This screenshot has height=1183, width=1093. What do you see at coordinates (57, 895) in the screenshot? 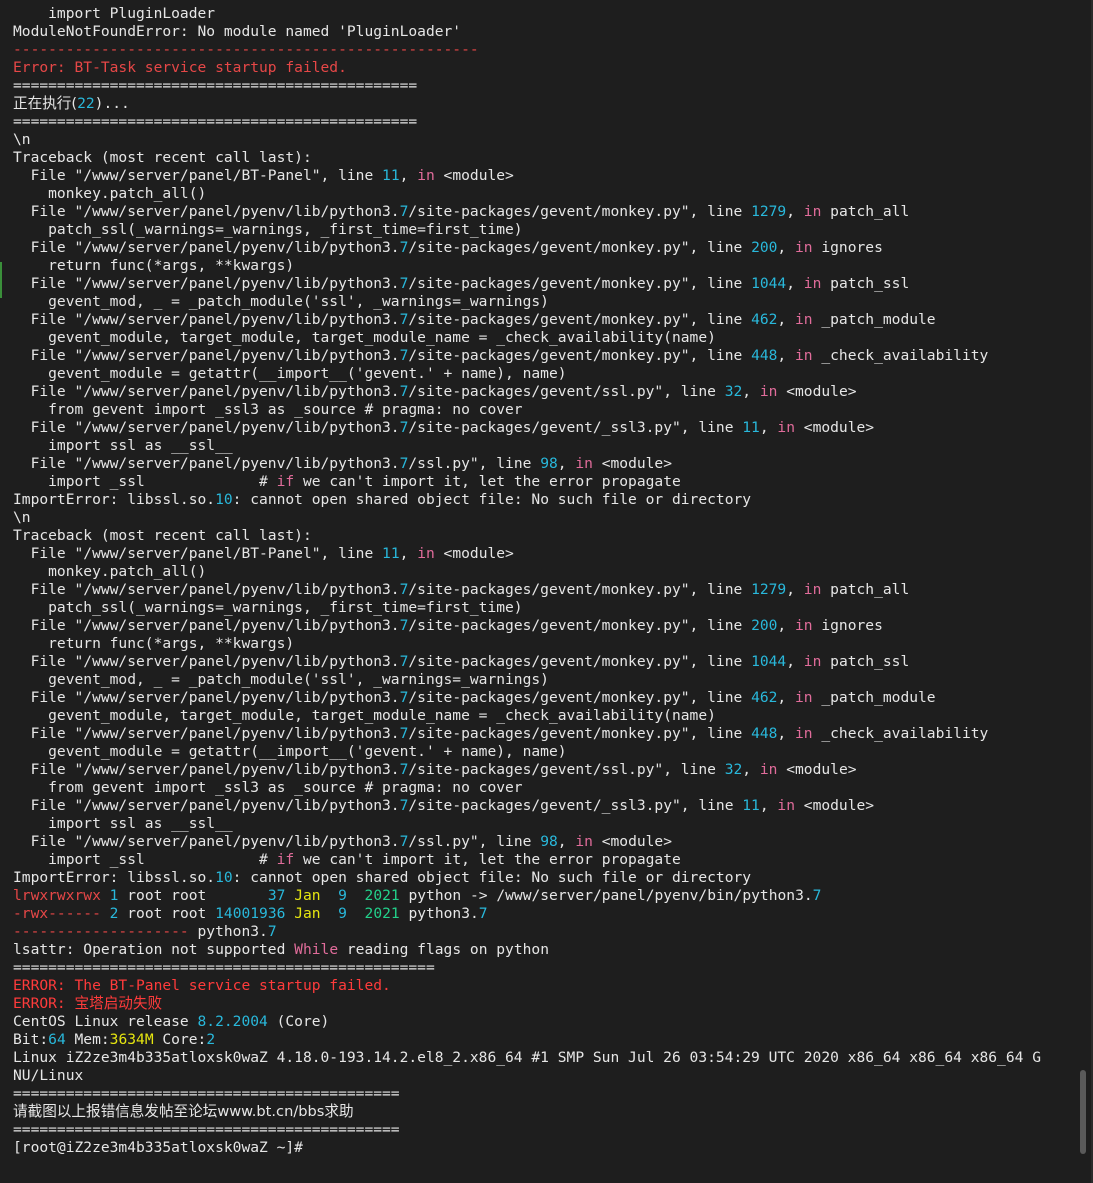
I see `terminal-text: lrwxrwxrwx` at bounding box center [57, 895].